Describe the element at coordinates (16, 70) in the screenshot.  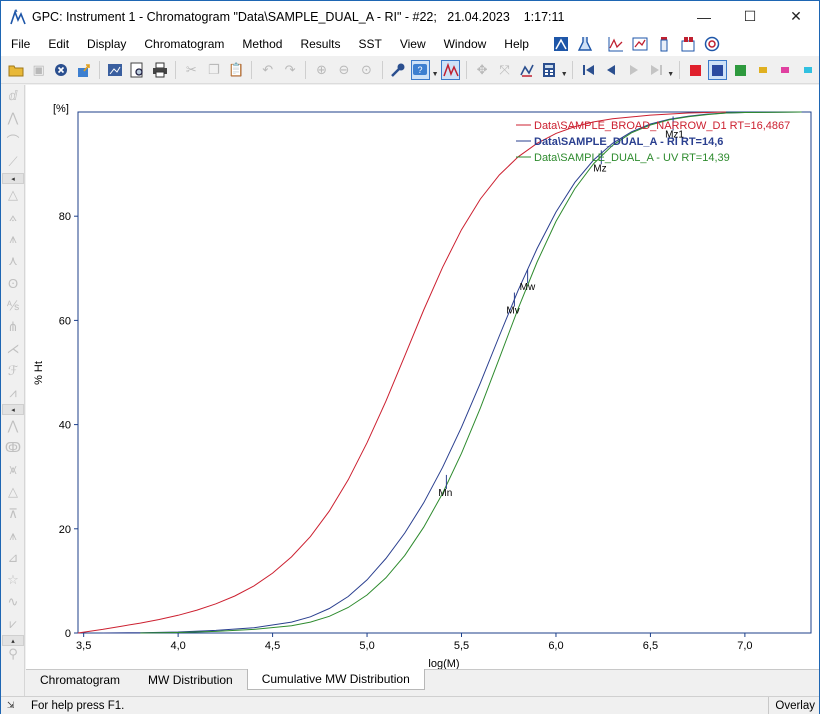
I see `open-folder-icon` at that location.